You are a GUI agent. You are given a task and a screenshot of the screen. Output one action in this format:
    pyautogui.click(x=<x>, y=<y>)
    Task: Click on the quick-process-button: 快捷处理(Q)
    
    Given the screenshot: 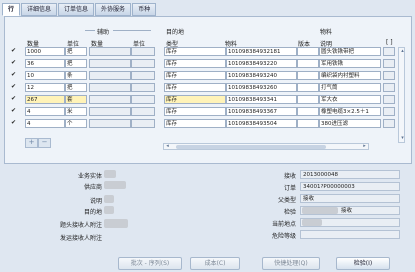 What is the action you would take?
    pyautogui.click(x=291, y=263)
    